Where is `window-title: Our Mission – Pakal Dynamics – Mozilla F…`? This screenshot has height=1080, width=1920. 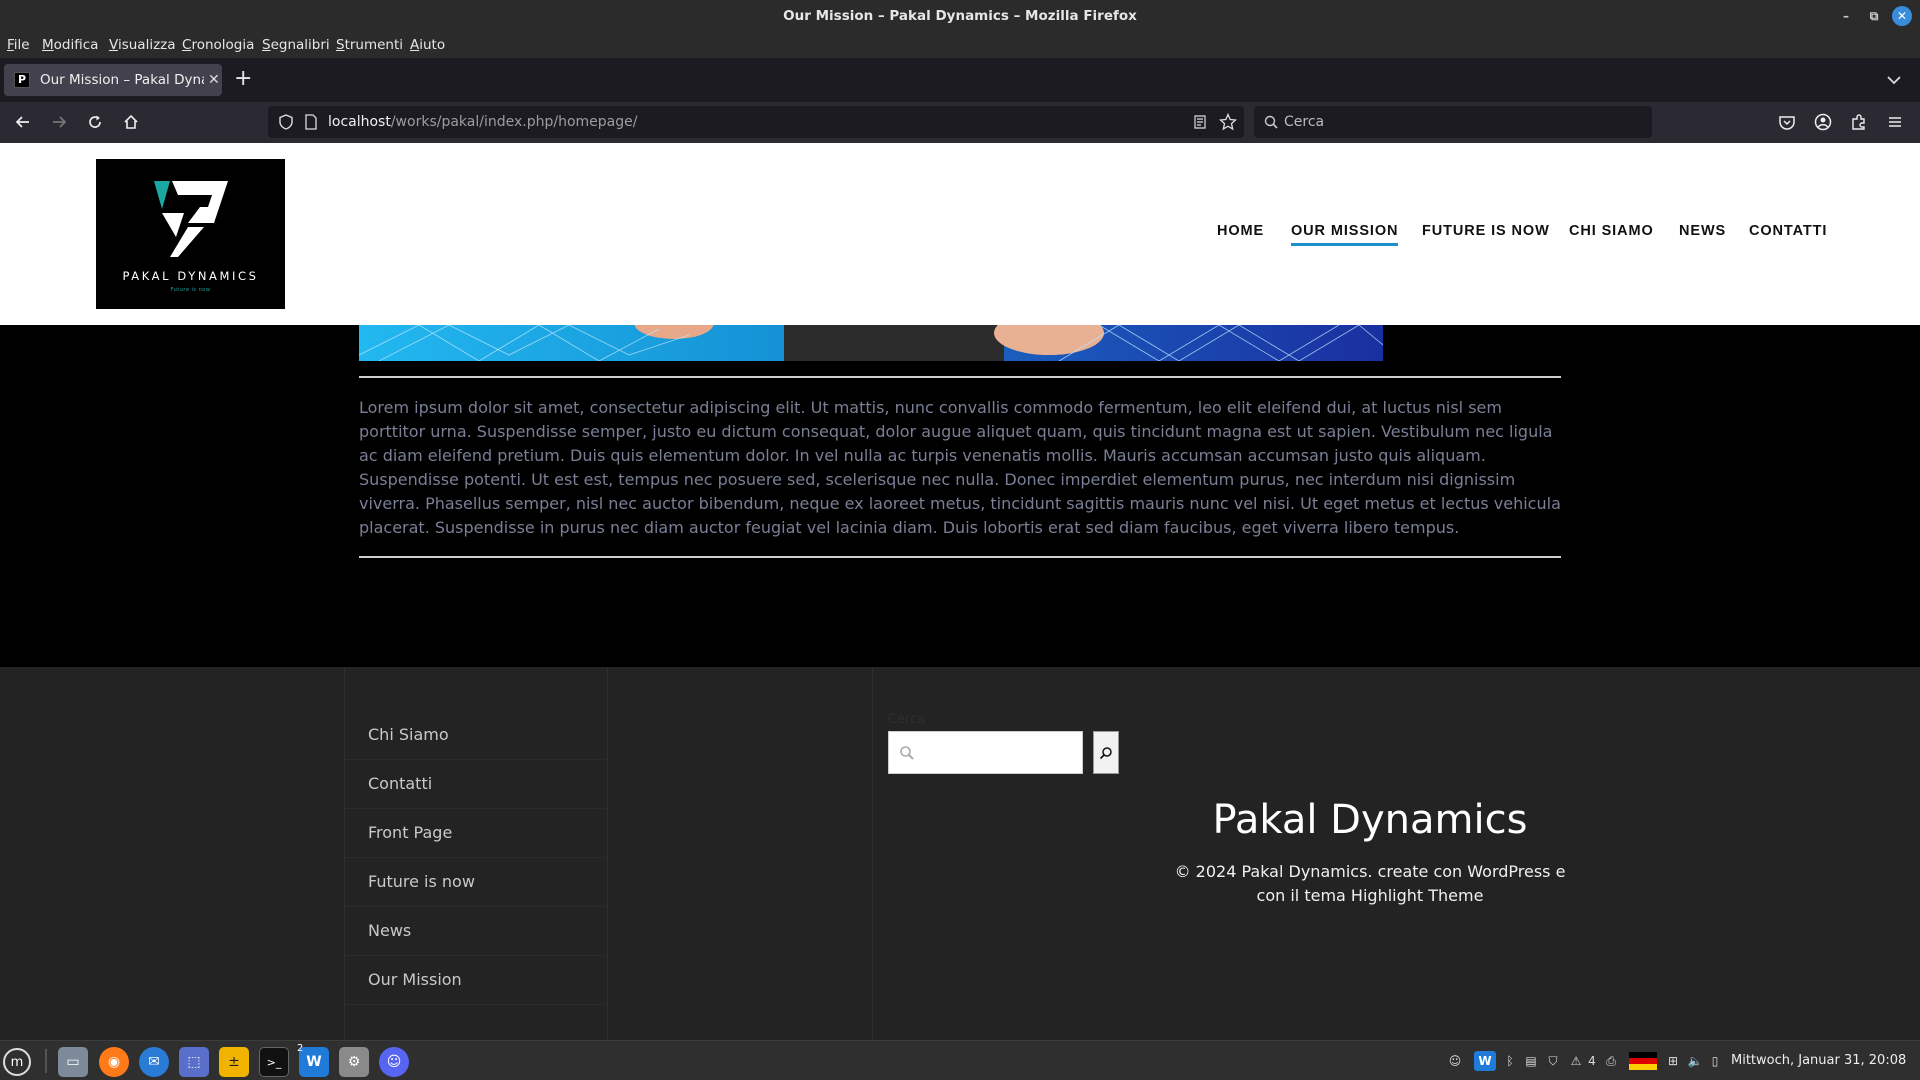 window-title: Our Mission – Pakal Dynamics – Mozilla F… is located at coordinates (960, 16).